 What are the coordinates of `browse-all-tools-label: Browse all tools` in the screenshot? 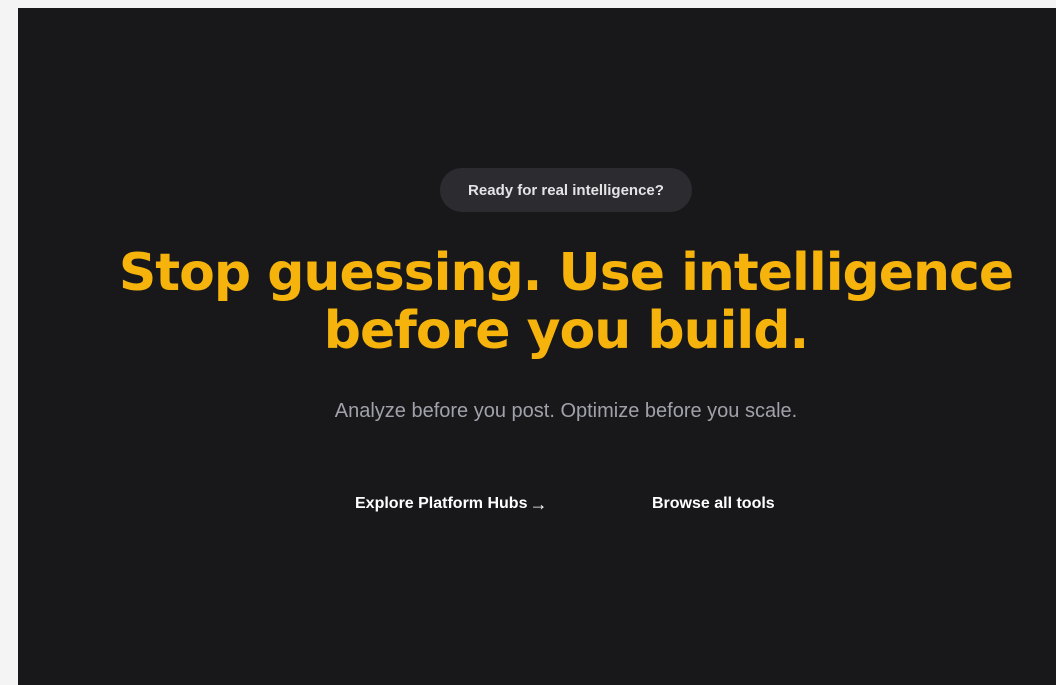 It's located at (713, 503).